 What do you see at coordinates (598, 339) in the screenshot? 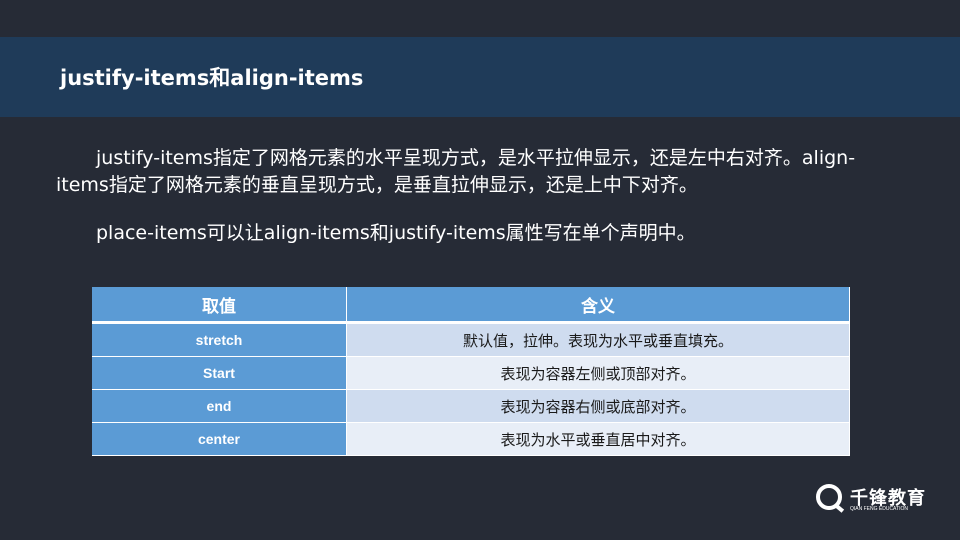
I see `row-value: 默认值，拉伸。表现为水平或垂直填充。` at bounding box center [598, 339].